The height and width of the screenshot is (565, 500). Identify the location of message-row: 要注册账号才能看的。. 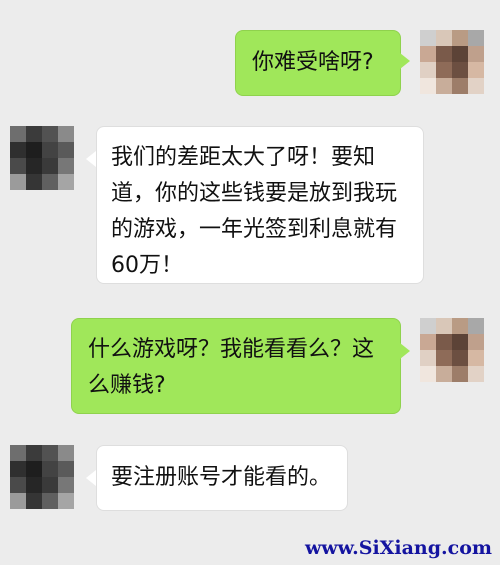
(250, 480).